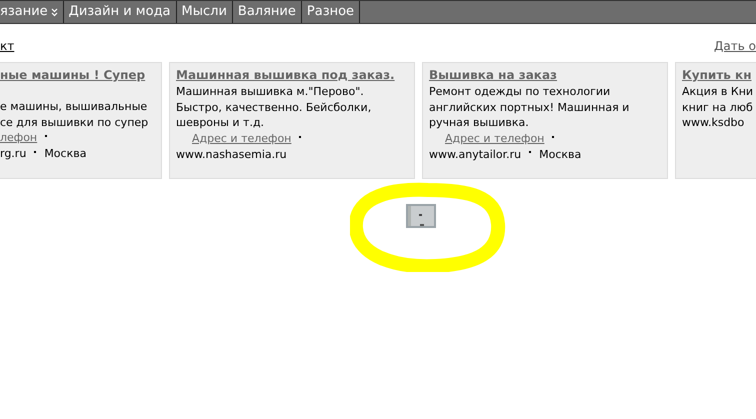 The height and width of the screenshot is (419, 756). Describe the element at coordinates (292, 75) in the screenshot. I see `ad-title: Машинная вышивка под заказ.` at that location.